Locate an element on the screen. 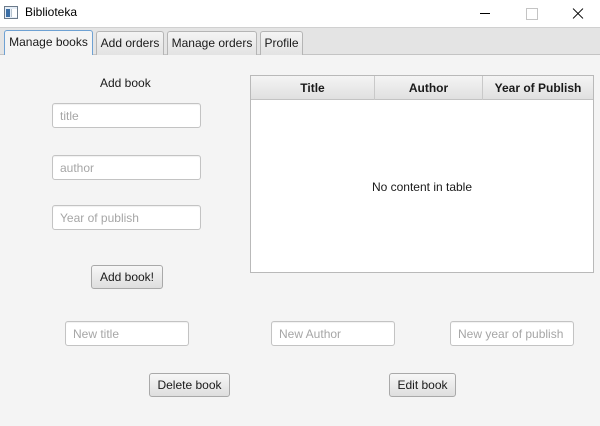 The height and width of the screenshot is (426, 600). table-header: Title Author Year of Publish is located at coordinates (422, 88).